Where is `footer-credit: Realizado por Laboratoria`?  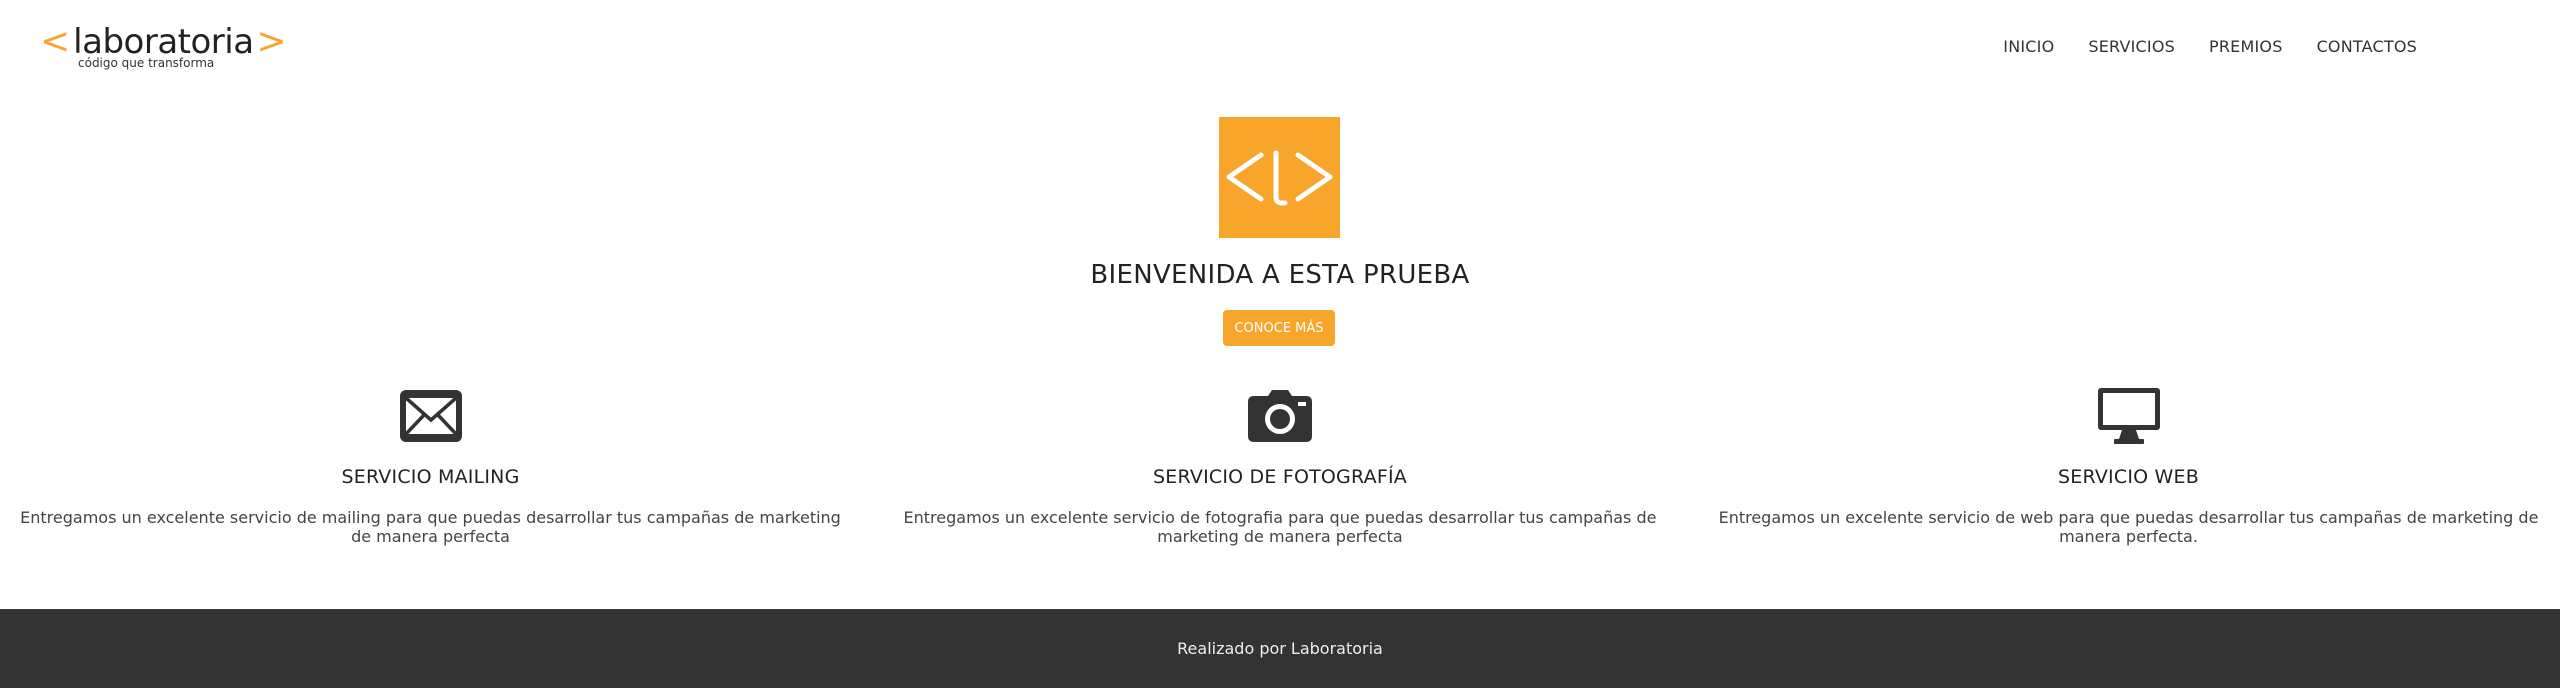 footer-credit: Realizado por Laboratoria is located at coordinates (1280, 648).